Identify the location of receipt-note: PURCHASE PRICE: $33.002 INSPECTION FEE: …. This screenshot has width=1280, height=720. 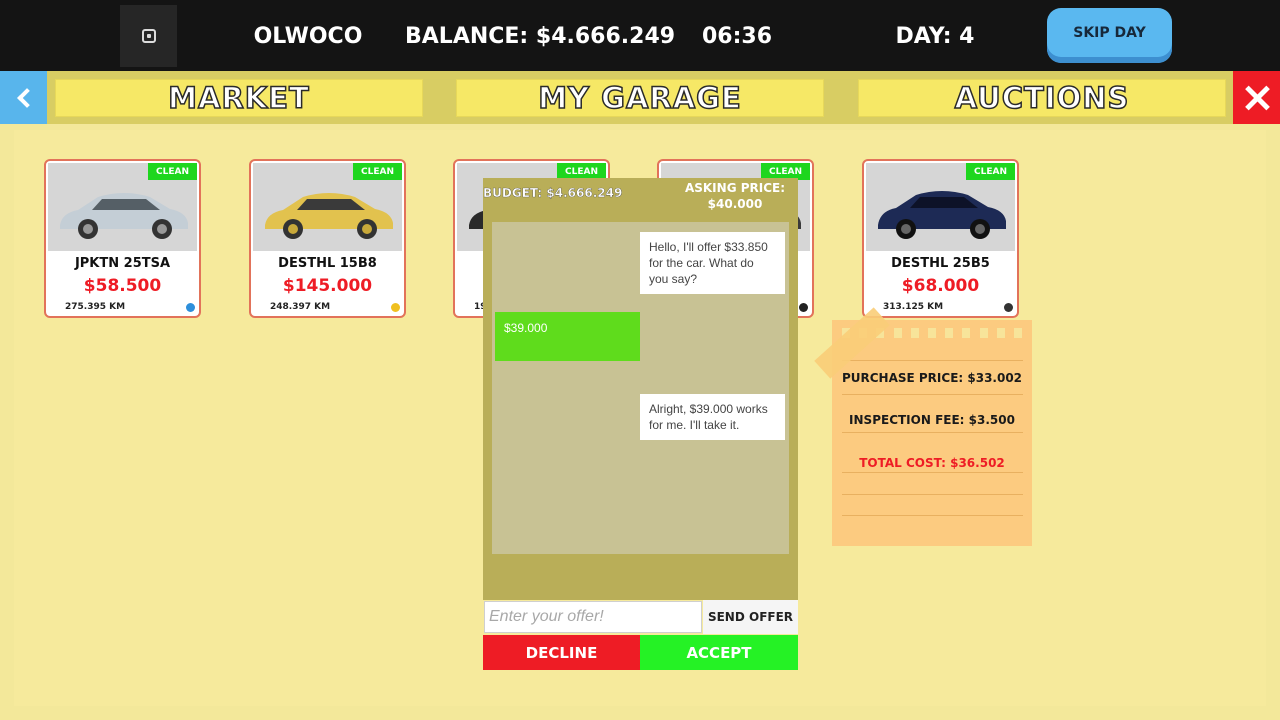
(932, 433).